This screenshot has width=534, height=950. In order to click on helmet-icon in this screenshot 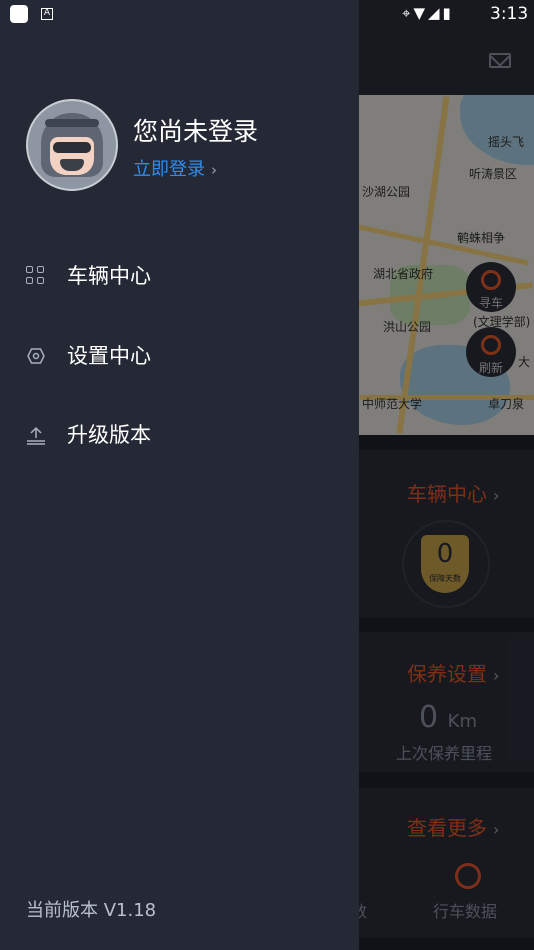, I will do `click(72, 145)`.